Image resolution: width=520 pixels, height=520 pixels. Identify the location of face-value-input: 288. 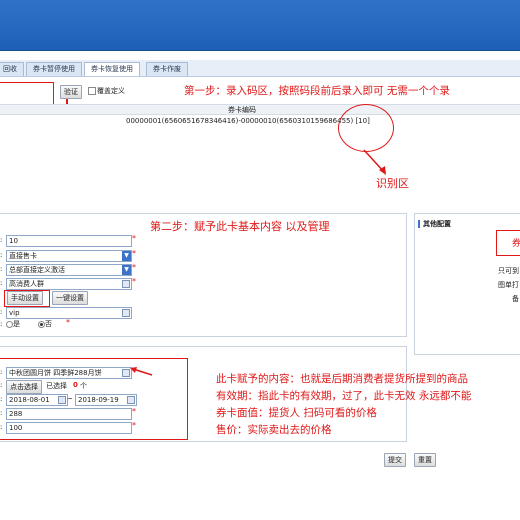
(69, 414).